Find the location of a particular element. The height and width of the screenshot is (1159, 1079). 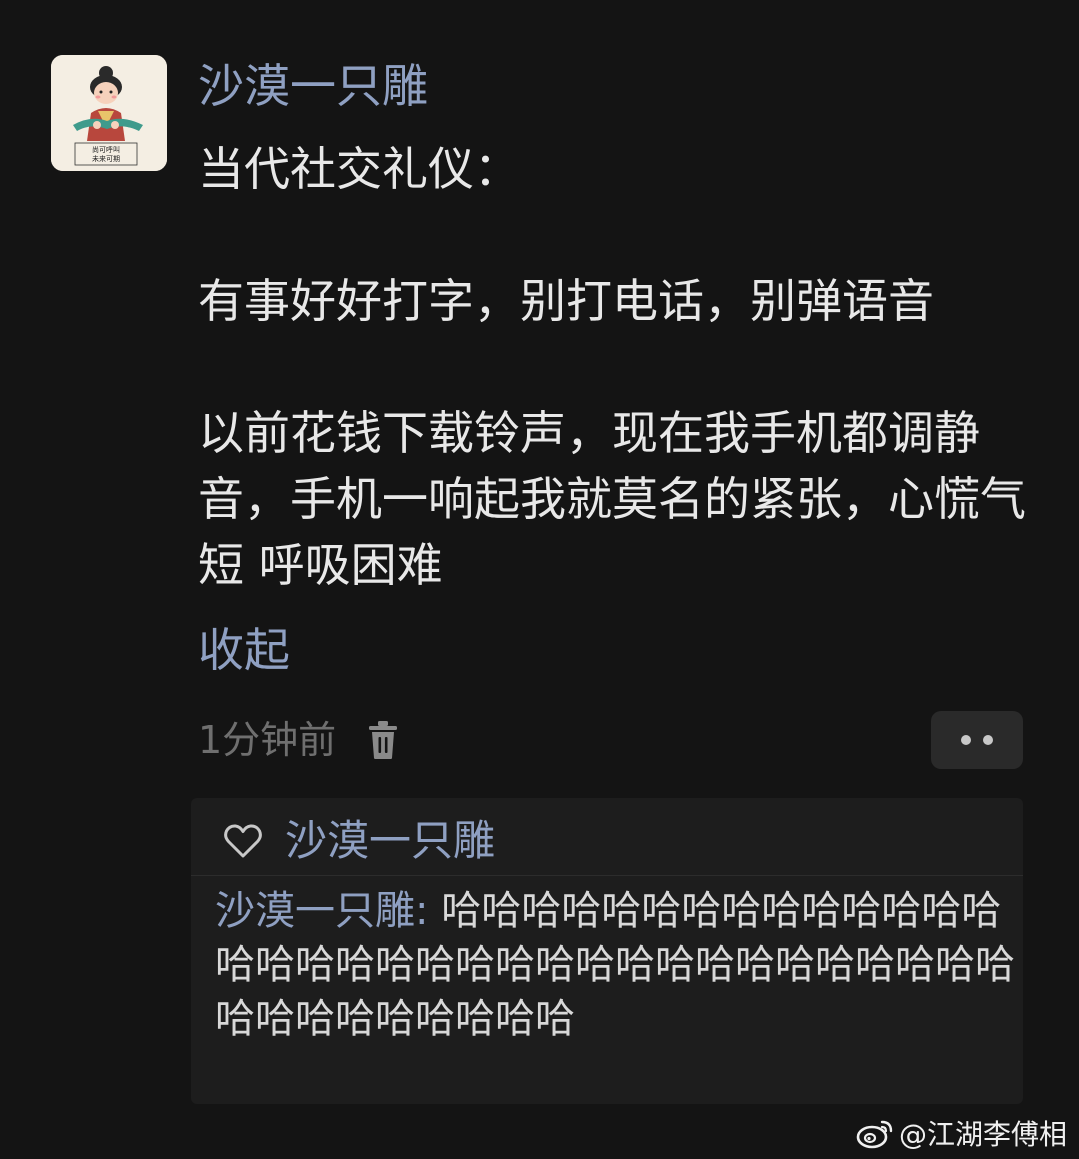

avatar-caption-line2: 未来可期 is located at coordinates (106, 158).